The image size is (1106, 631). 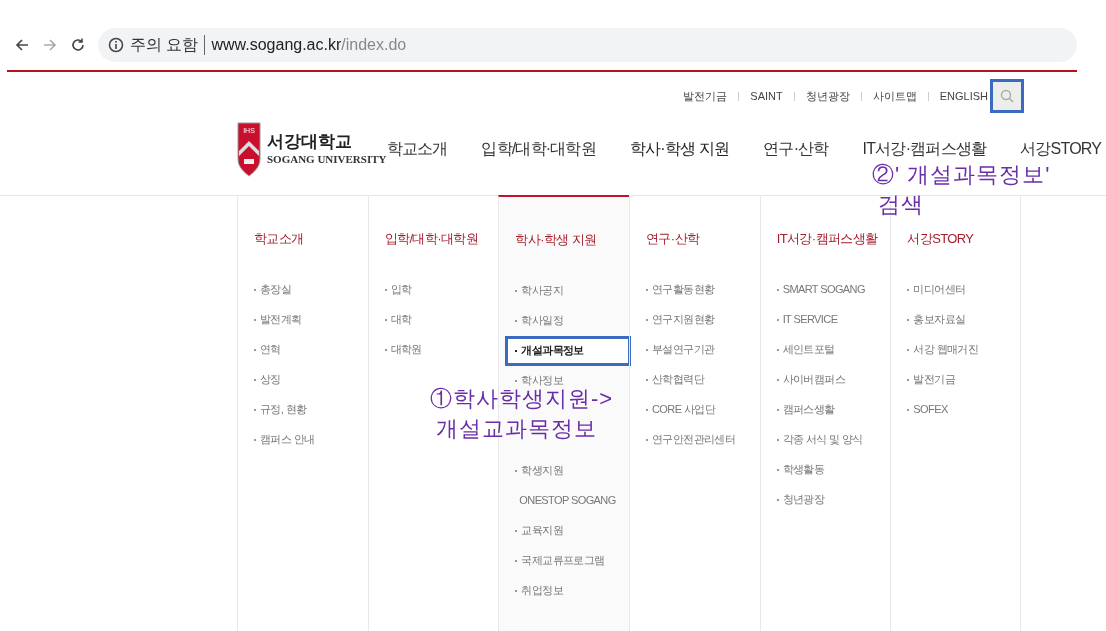 What do you see at coordinates (695, 439) in the screenshot?
I see `menu-item: 연구안전관리센터` at bounding box center [695, 439].